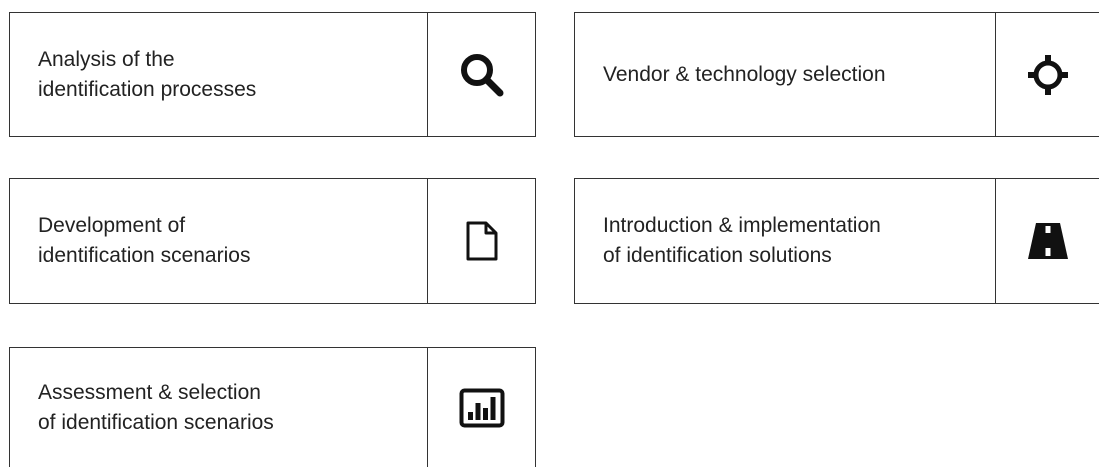  I want to click on card-analysis: Analysis of the identification processes, so click(272, 74).